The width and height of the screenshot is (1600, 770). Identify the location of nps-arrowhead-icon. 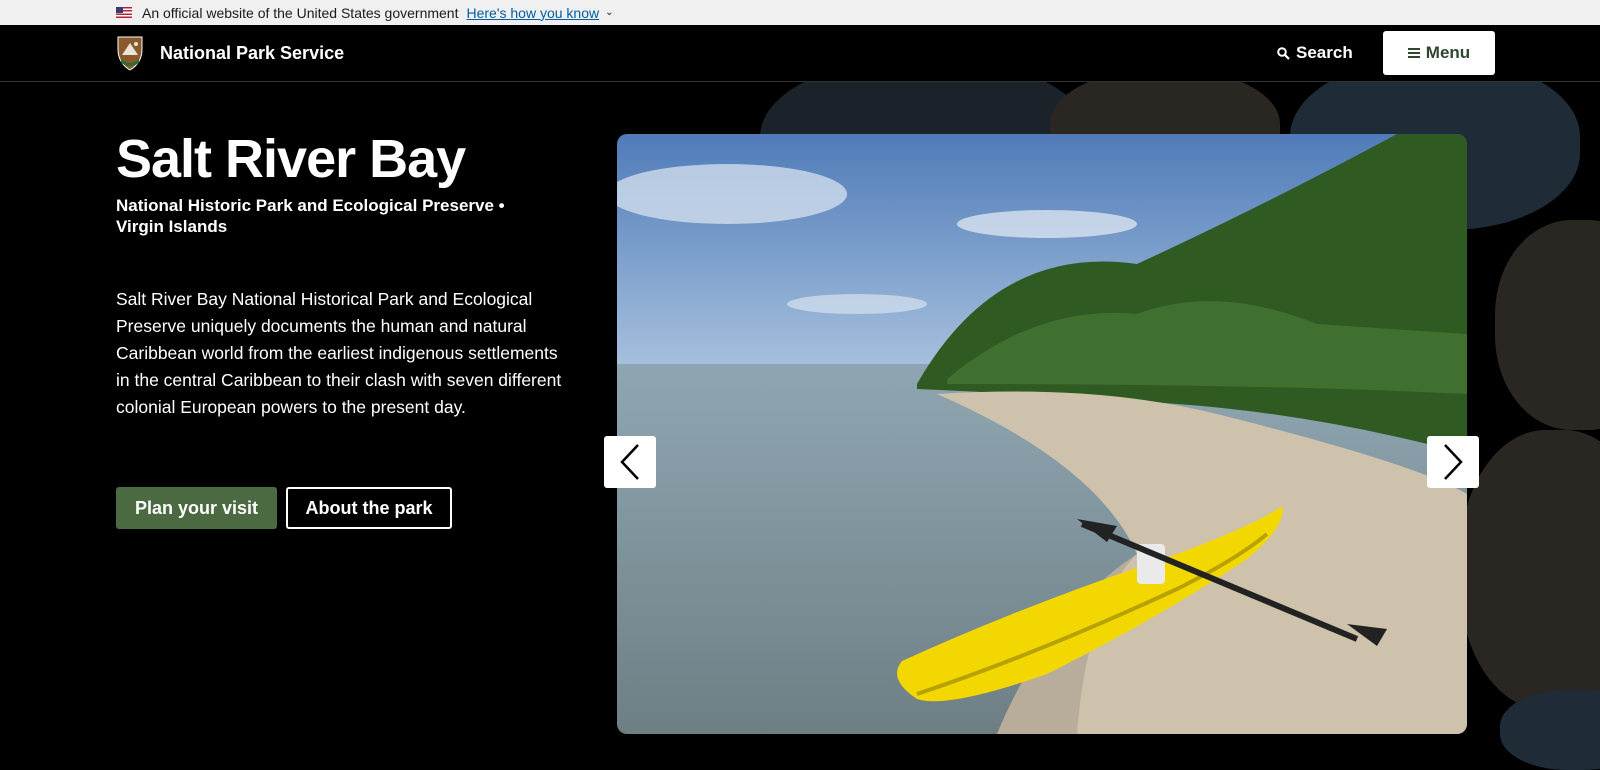
(130, 53).